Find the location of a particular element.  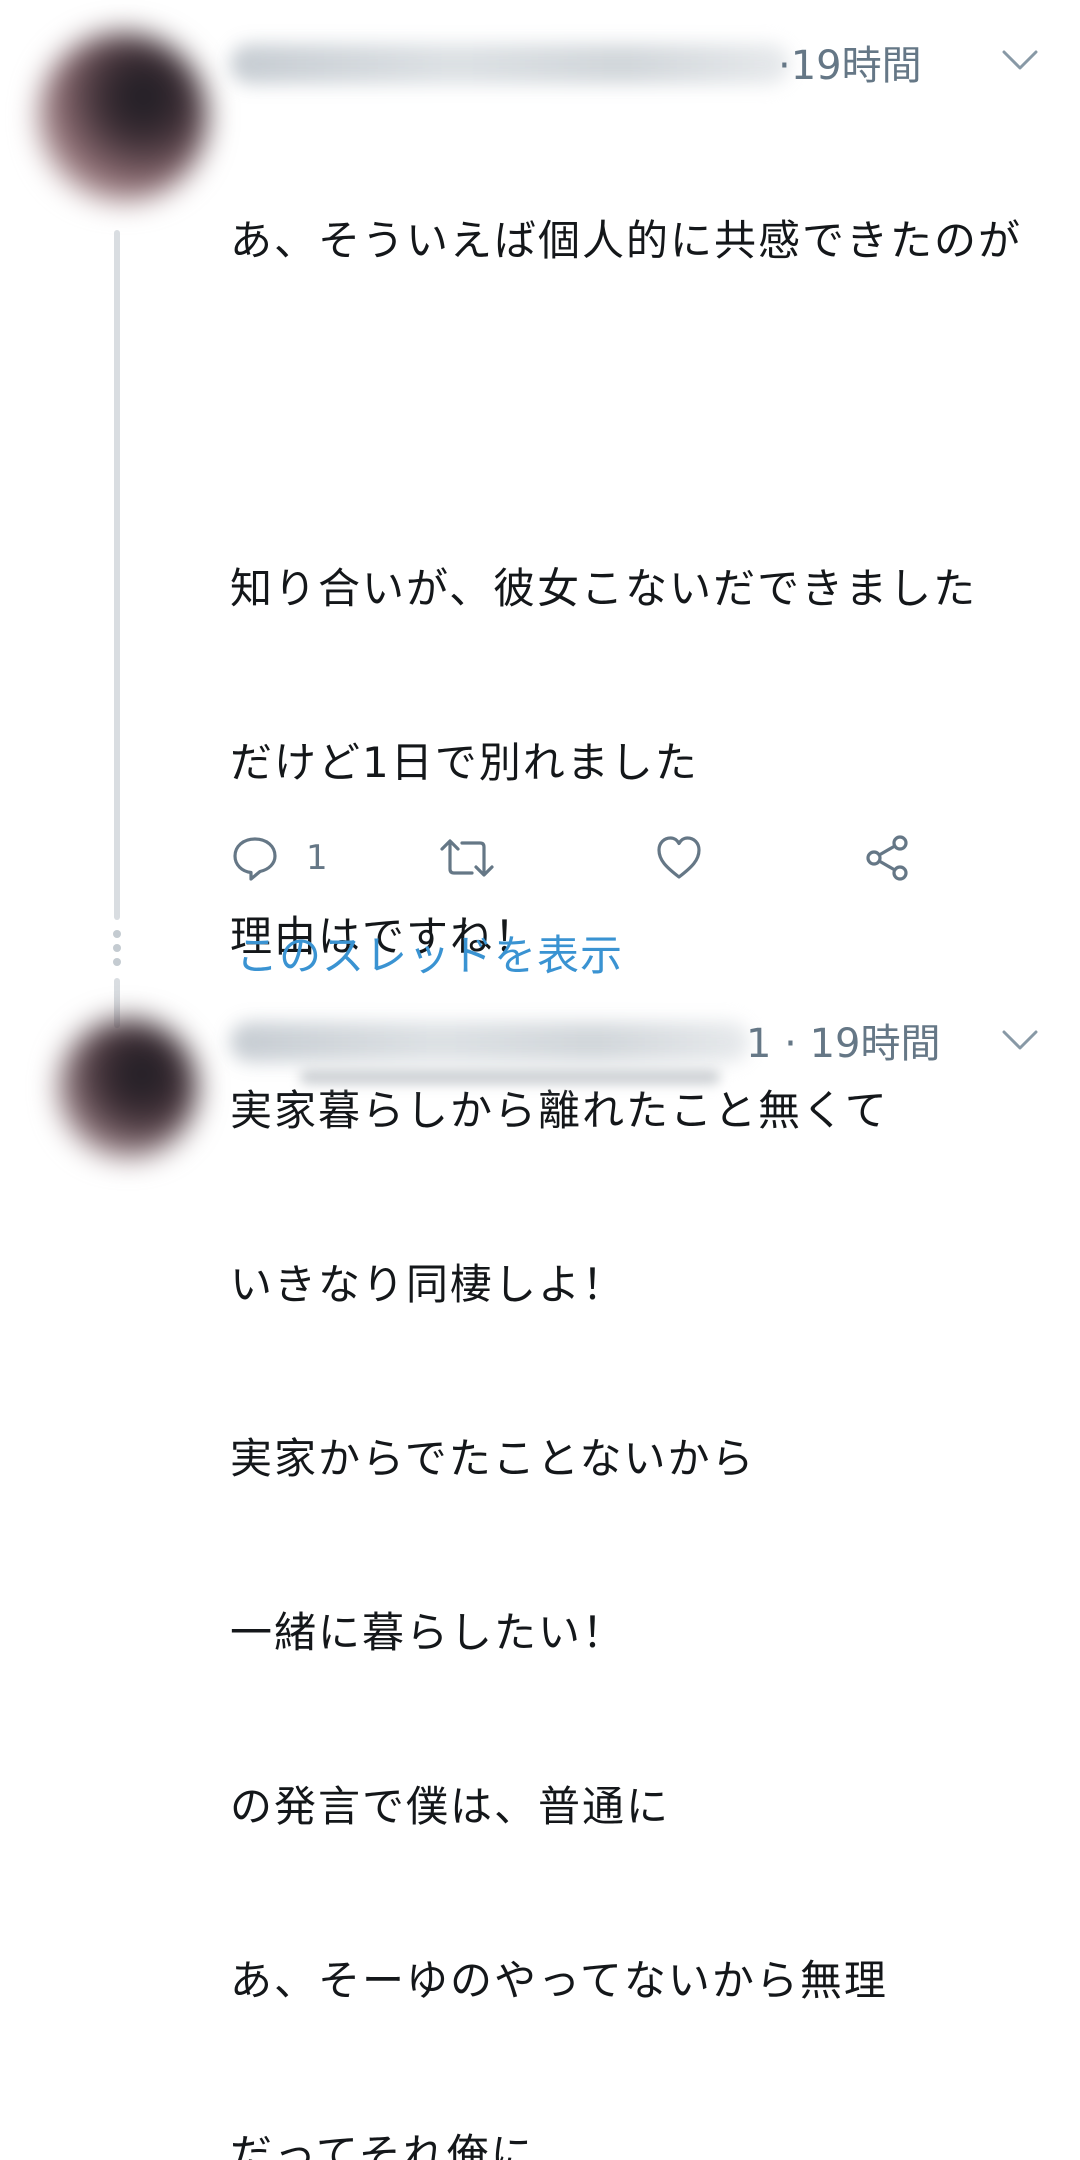

tweet-line: 実家暮らしから離れたこと無くて is located at coordinates (559, 1110).